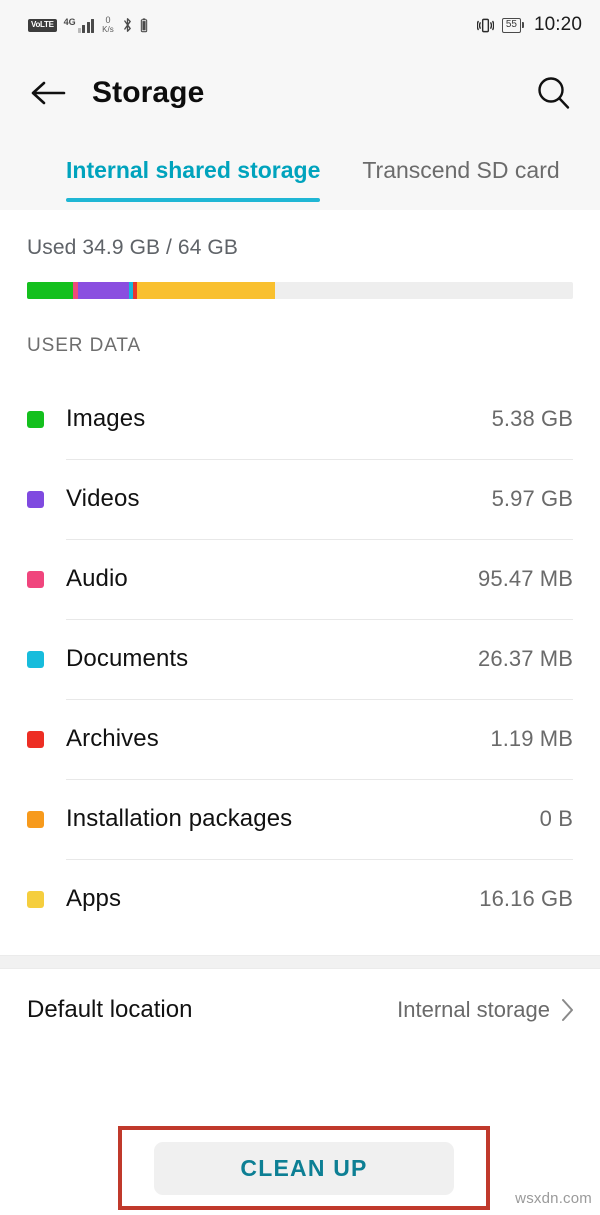 This screenshot has height=1215, width=600. Describe the element at coordinates (300, 819) in the screenshot. I see `list-item-installation-packages: Installation packages 0 B` at that location.